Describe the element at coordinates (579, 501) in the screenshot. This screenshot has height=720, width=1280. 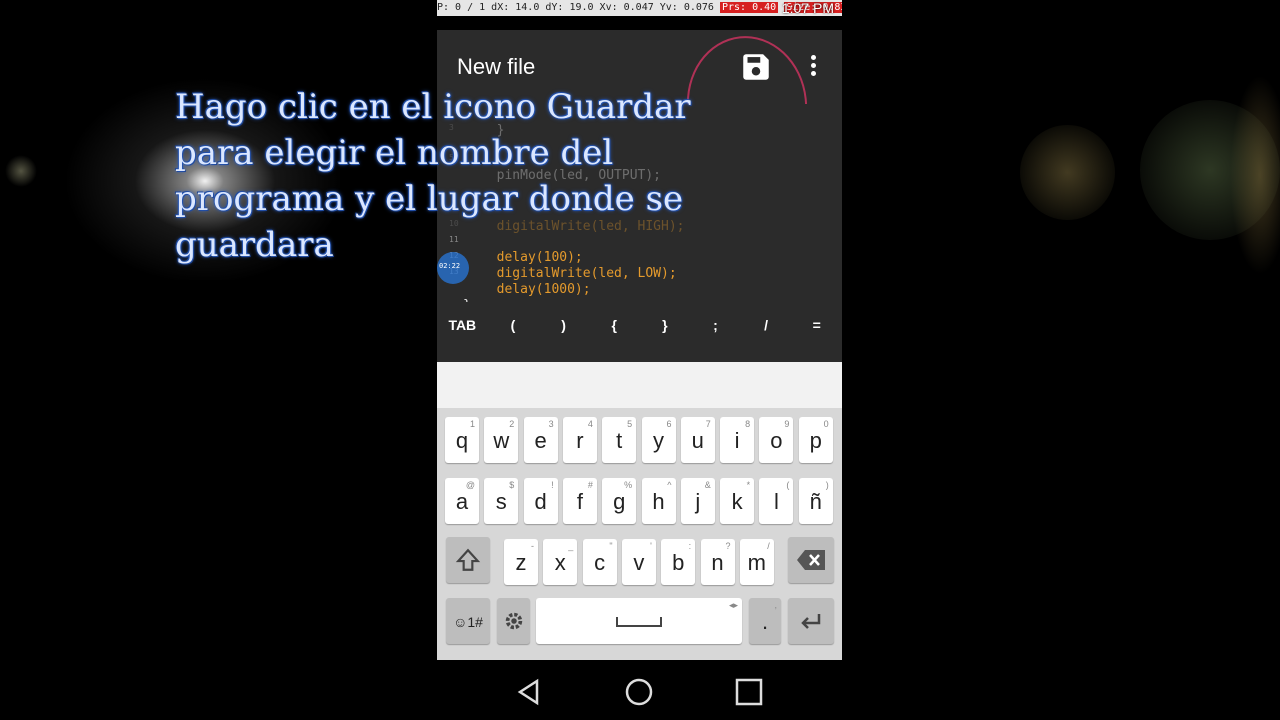
I see `key-f: # f` at that location.